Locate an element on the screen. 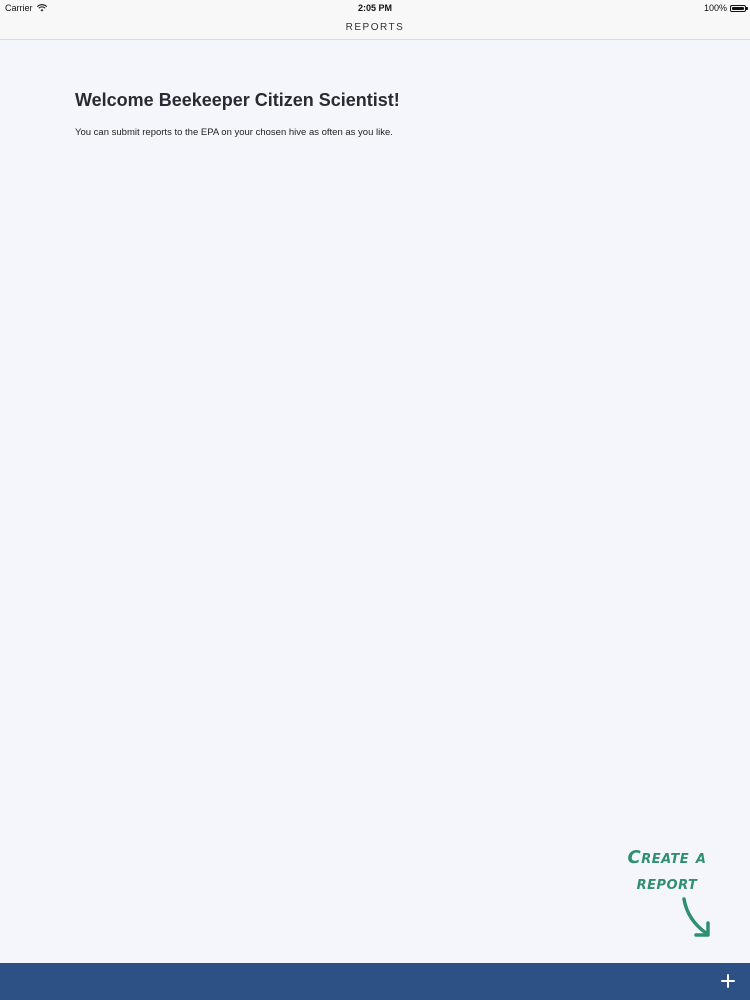 The height and width of the screenshot is (1000, 750). status-time: 2:05 PM is located at coordinates (374, 8).